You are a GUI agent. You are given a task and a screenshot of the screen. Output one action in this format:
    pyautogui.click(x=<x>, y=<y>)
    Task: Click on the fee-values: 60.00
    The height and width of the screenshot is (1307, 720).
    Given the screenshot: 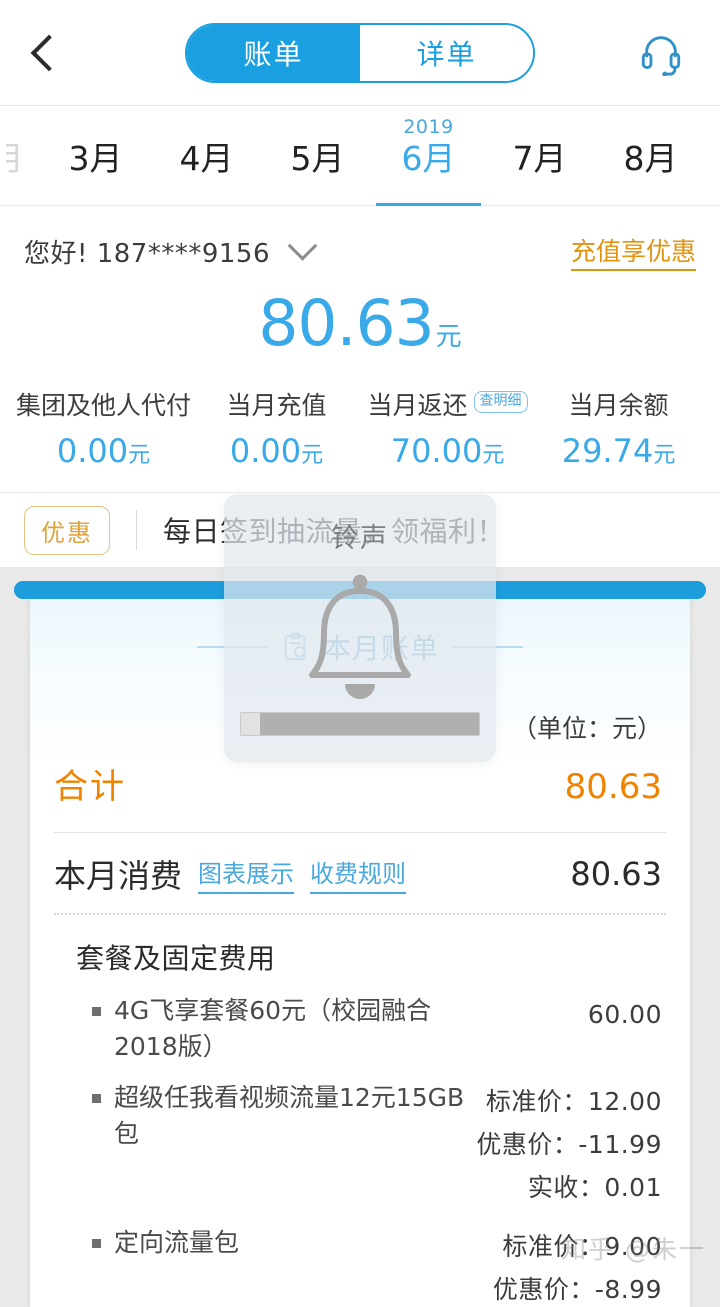 What is the action you would take?
    pyautogui.click(x=625, y=1014)
    